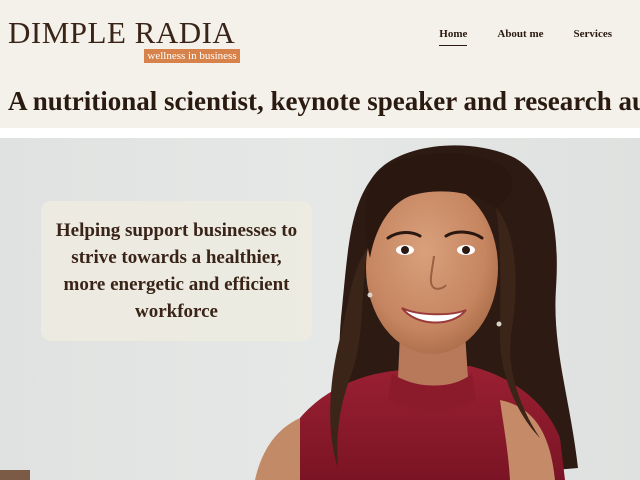  Describe the element at coordinates (192, 56) in the screenshot. I see `brand-tagline: wellness in business` at that location.